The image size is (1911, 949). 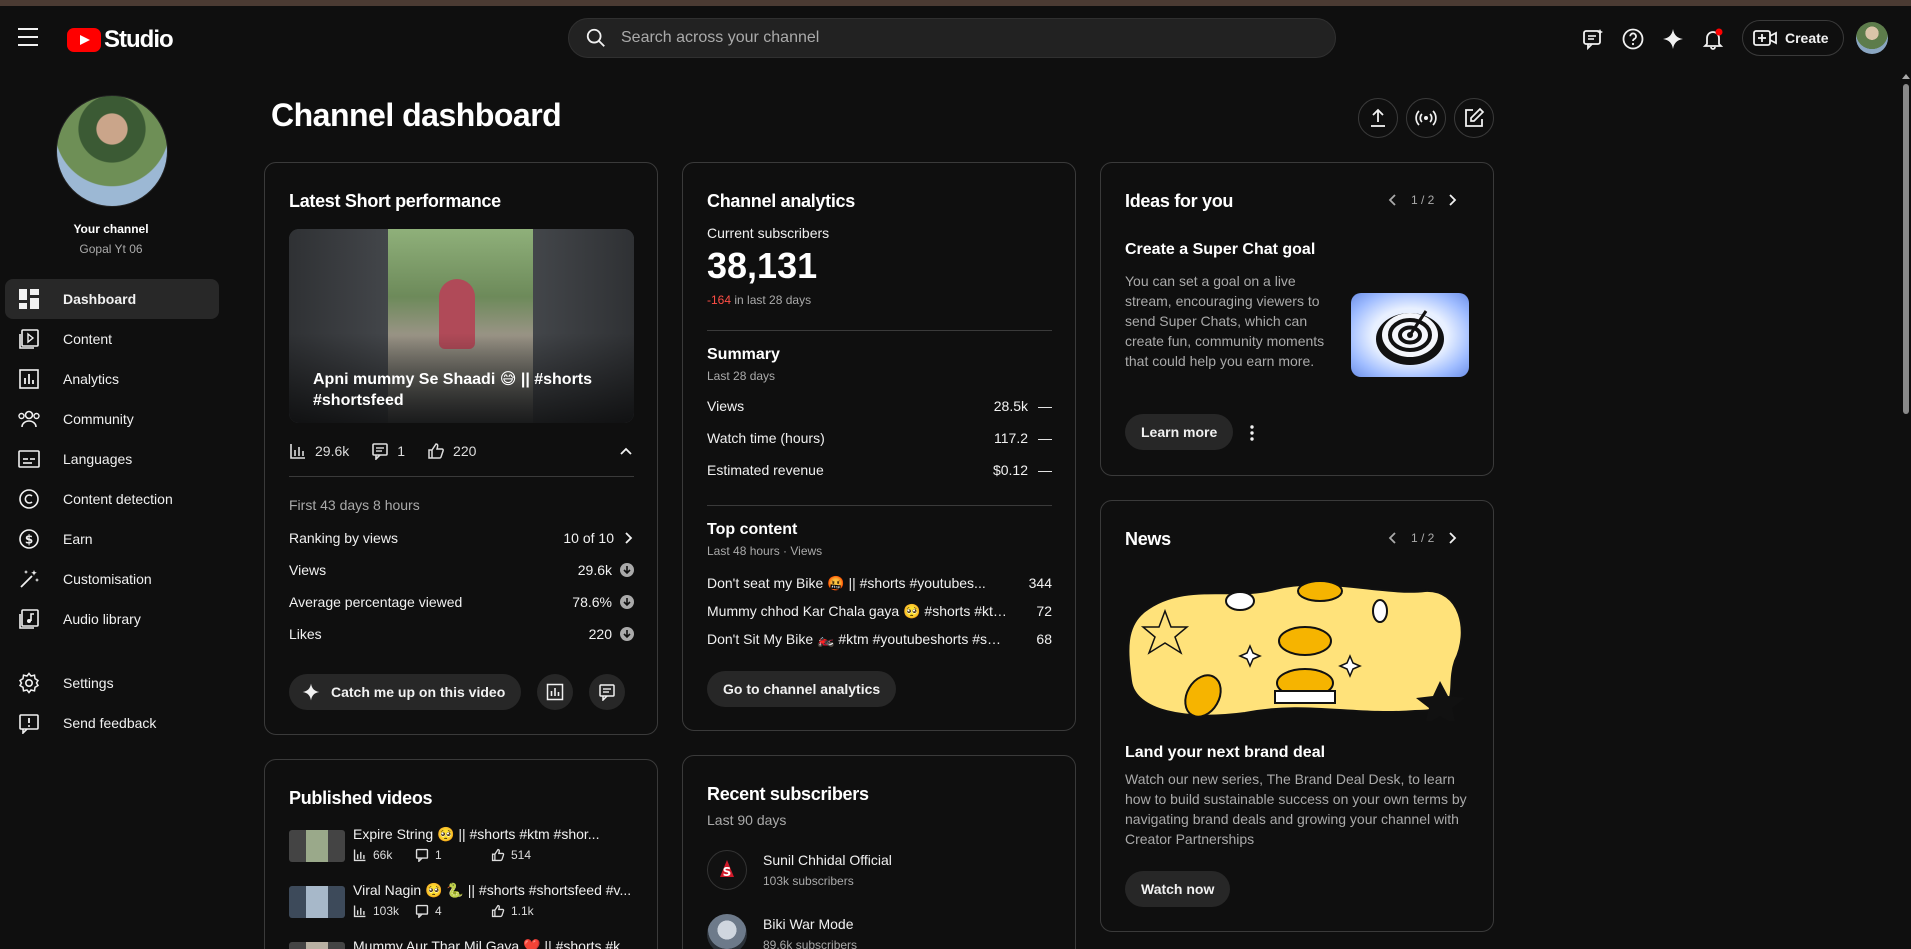 What do you see at coordinates (1296, 650) in the screenshot?
I see `brand-deal-illustration` at bounding box center [1296, 650].